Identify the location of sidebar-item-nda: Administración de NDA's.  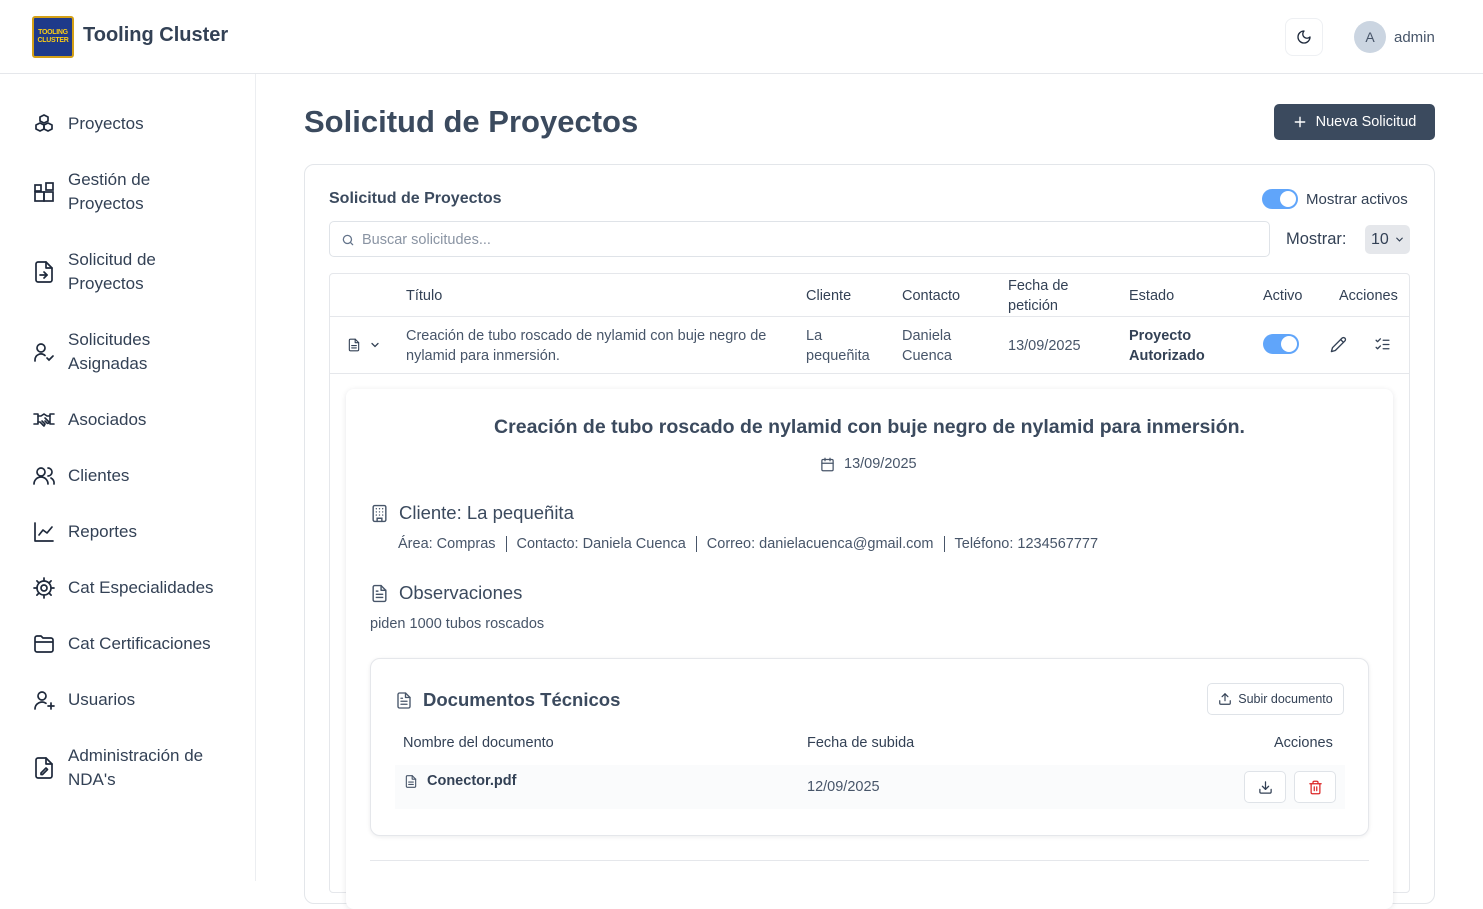
(132, 768).